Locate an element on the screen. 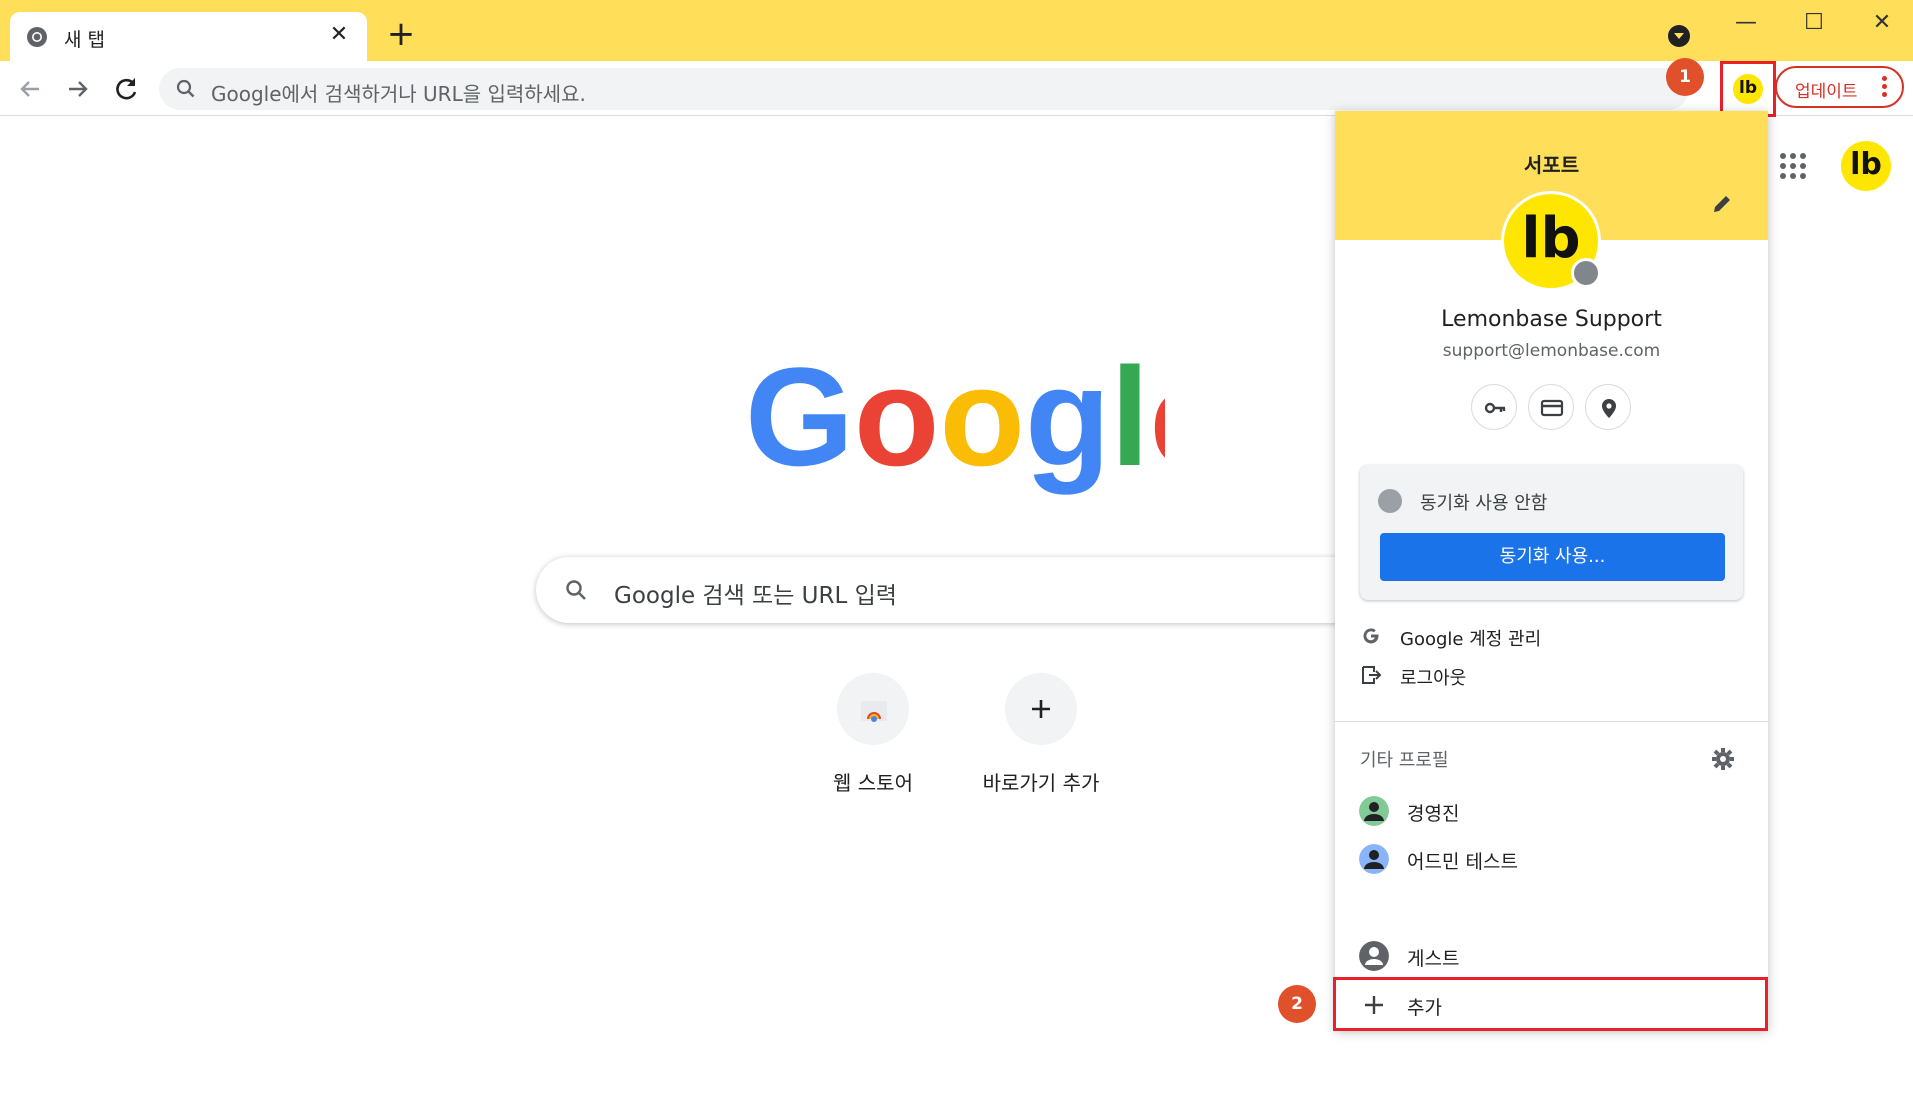  omnibox: Google에서 검색하거나 URL을 입력하세요. is located at coordinates (924, 89).